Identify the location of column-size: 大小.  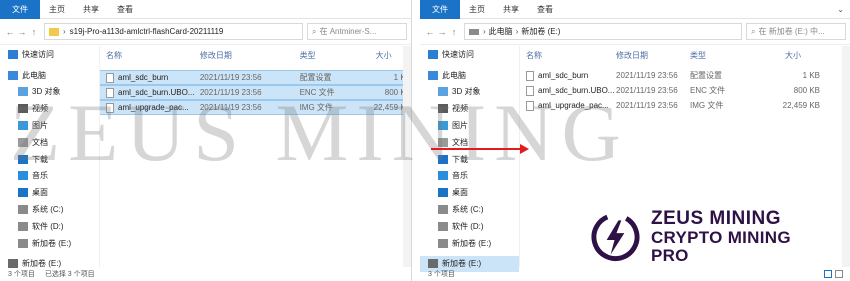
(793, 55).